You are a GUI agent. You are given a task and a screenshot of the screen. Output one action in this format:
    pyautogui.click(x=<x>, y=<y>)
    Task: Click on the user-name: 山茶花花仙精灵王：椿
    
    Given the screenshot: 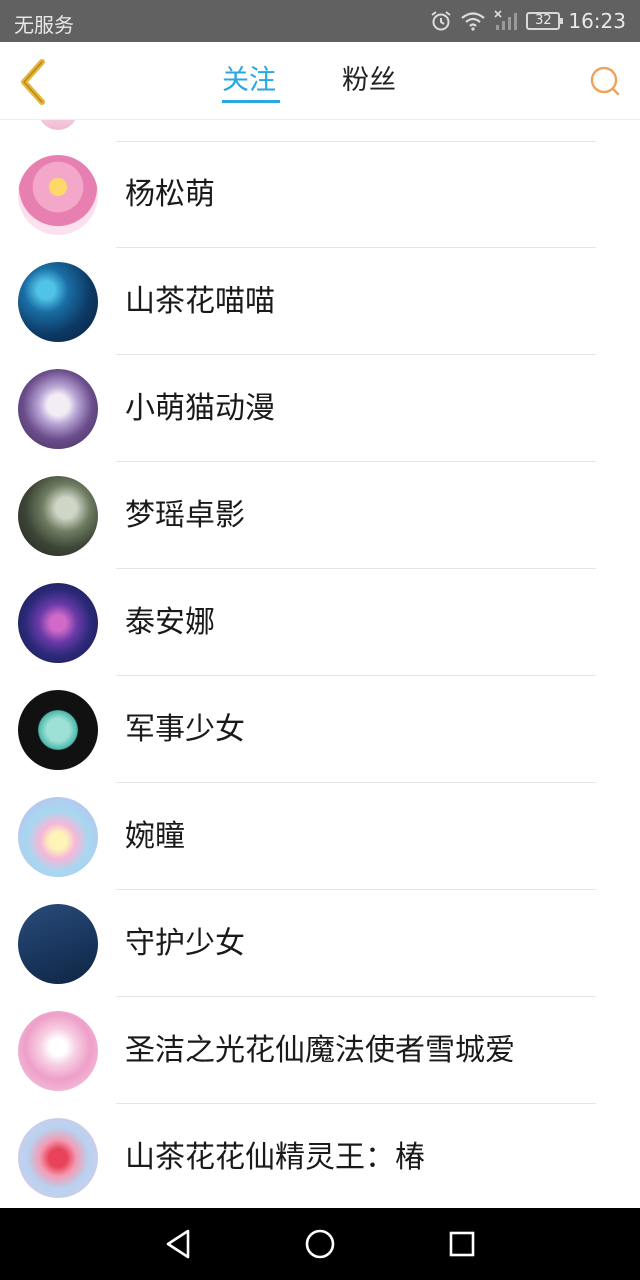 What is the action you would take?
    pyautogui.click(x=275, y=1157)
    